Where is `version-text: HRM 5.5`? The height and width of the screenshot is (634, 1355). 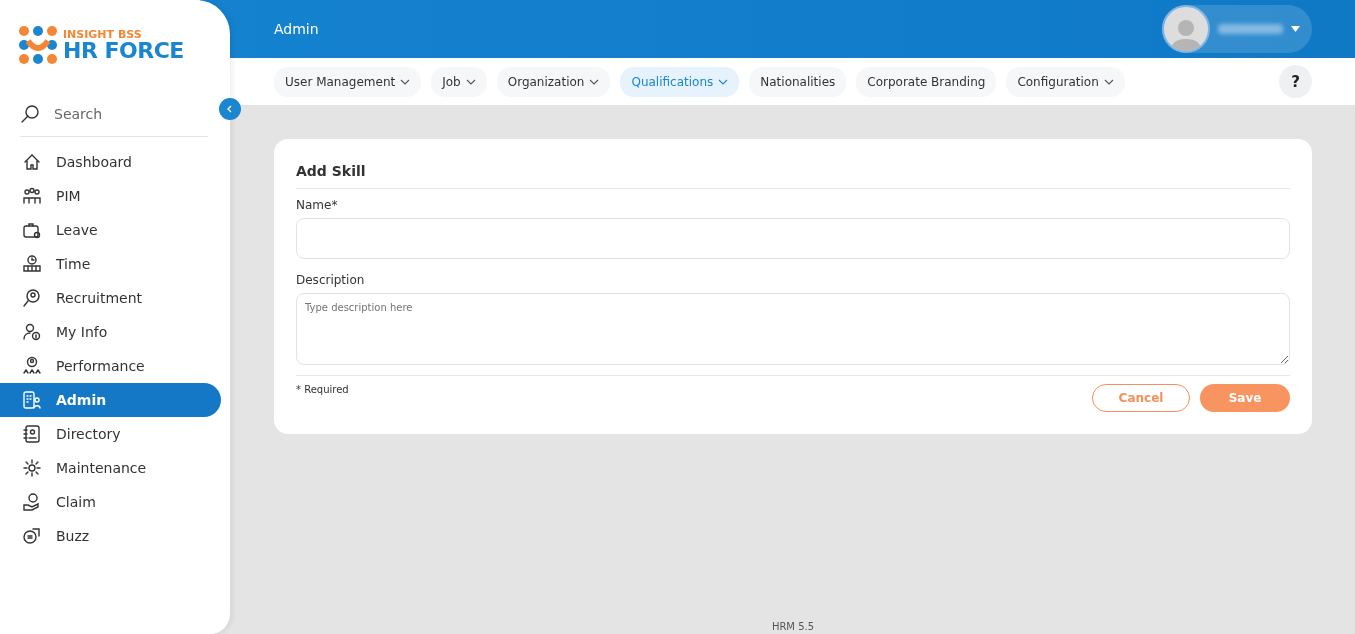
version-text: HRM 5.5 is located at coordinates (793, 627).